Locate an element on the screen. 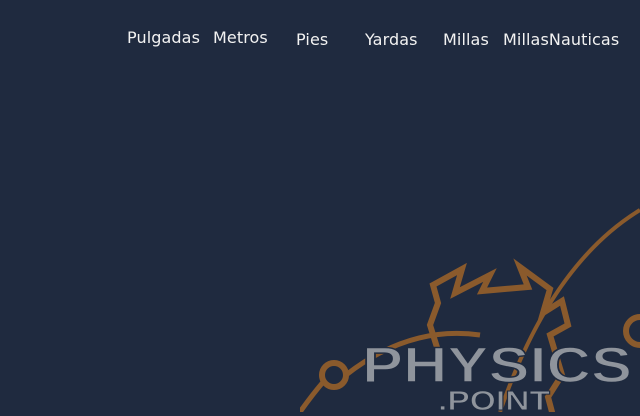 The height and width of the screenshot is (416, 640). nav-item-yardas: Yardas is located at coordinates (391, 40).